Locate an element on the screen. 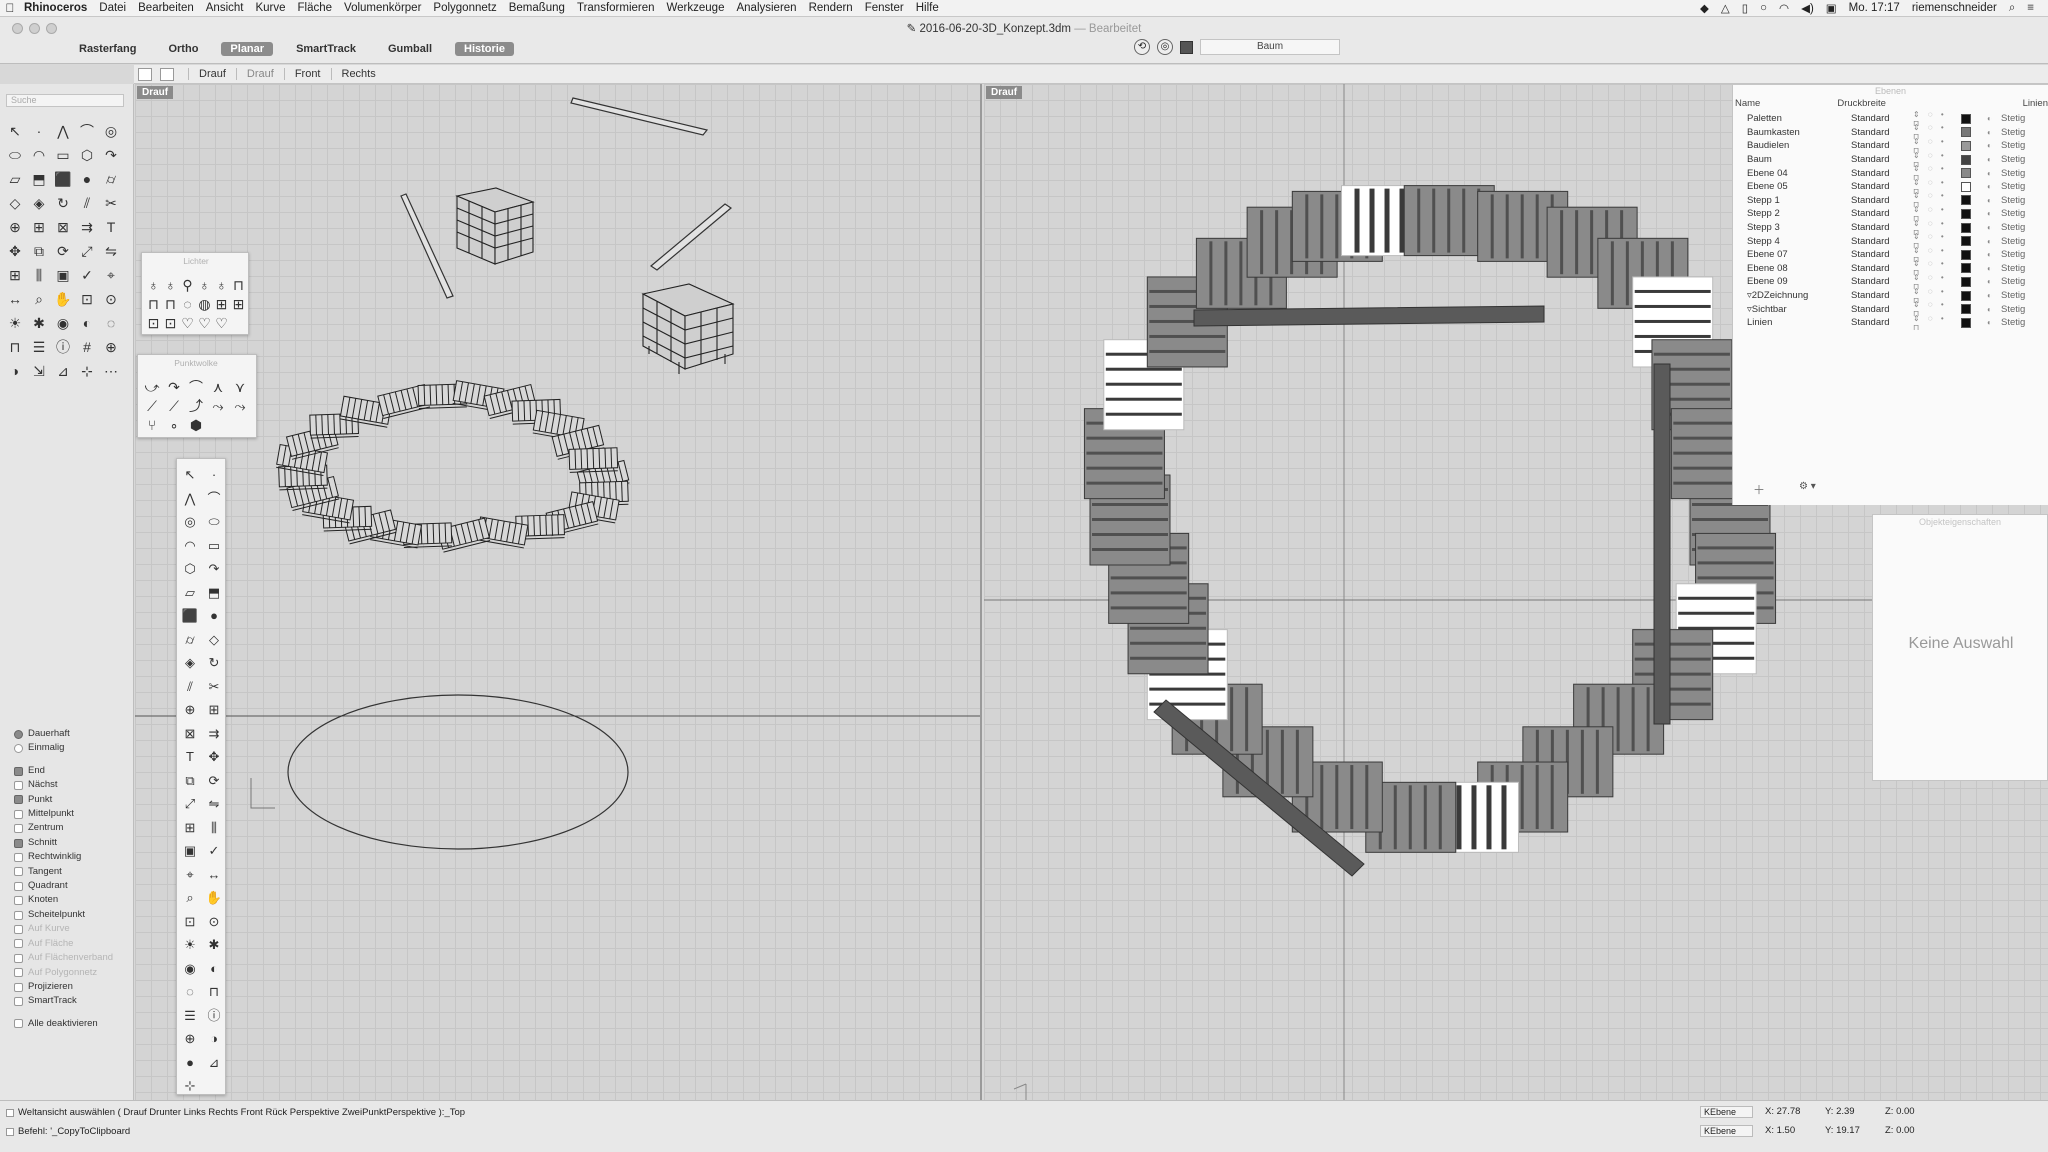 The width and height of the screenshot is (2048, 1152). offset-icon: ⇉ is located at coordinates (214, 734).